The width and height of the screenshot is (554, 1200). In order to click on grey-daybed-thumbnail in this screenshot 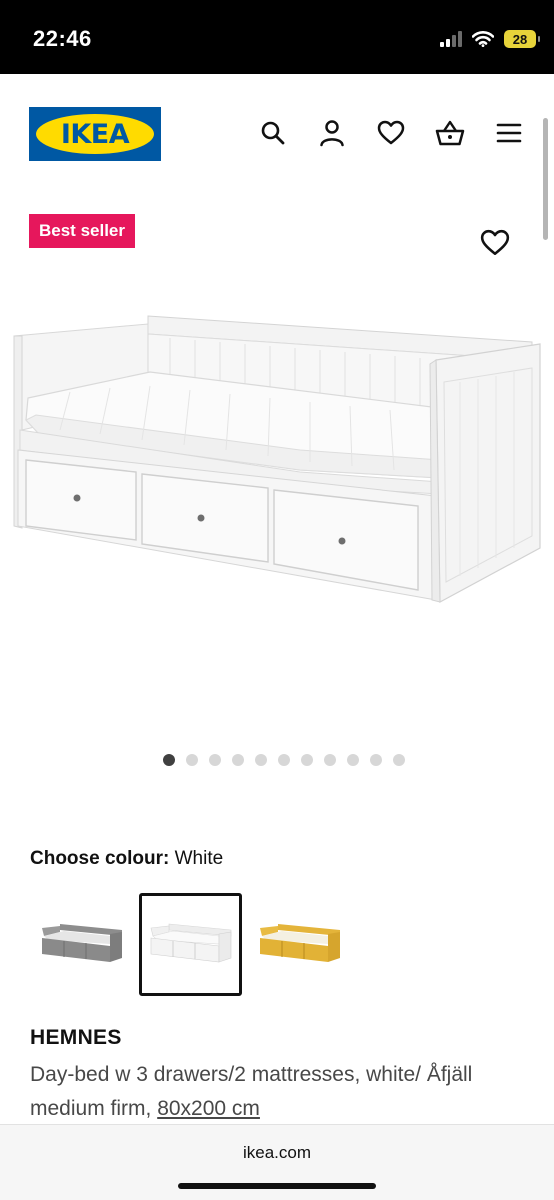, I will do `click(81, 942)`.